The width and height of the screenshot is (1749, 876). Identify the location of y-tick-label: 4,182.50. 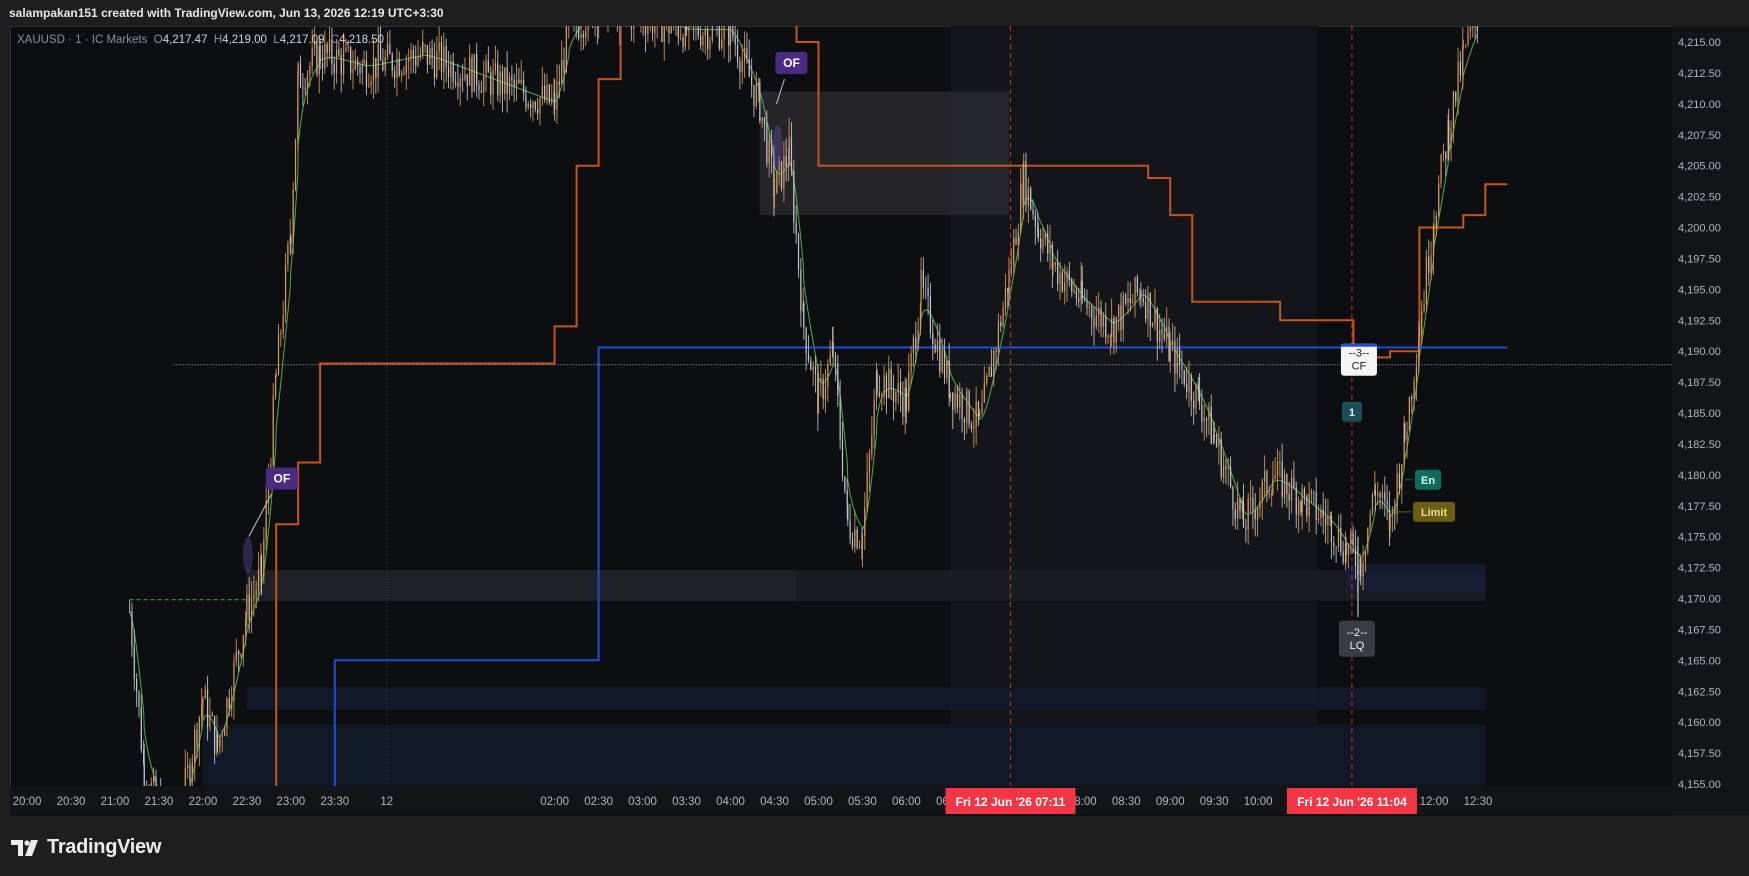
(1699, 445).